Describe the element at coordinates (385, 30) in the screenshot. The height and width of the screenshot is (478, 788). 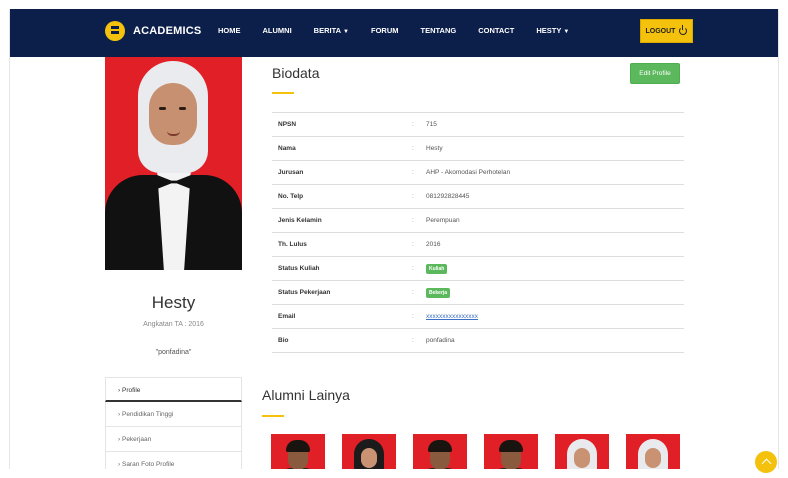
I see `nav-item-forum: FORUM` at that location.